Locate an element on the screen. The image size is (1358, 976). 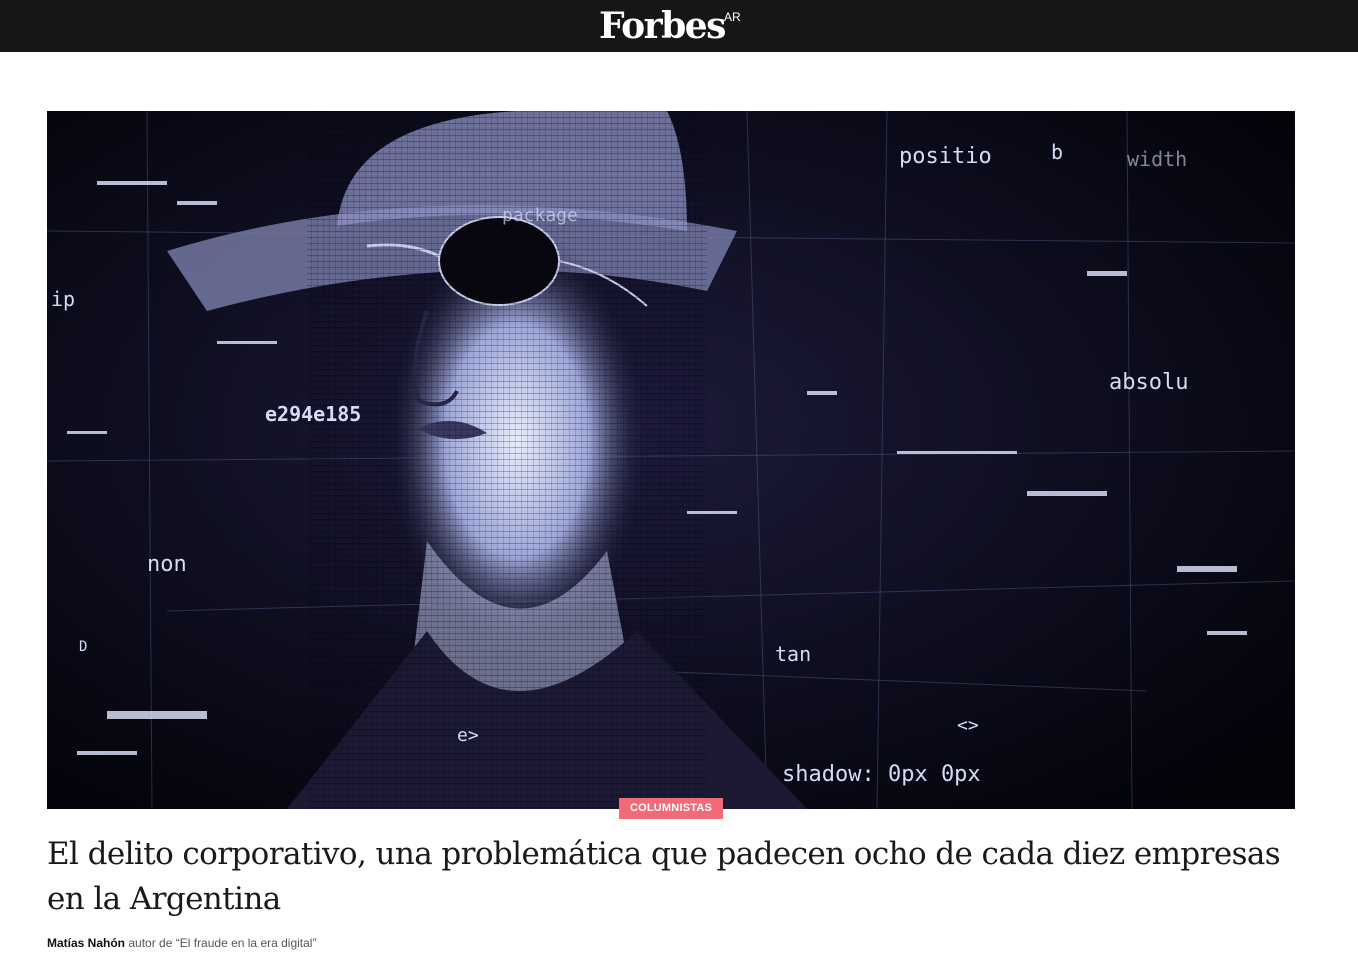
overlay-text: package is located at coordinates (540, 215).